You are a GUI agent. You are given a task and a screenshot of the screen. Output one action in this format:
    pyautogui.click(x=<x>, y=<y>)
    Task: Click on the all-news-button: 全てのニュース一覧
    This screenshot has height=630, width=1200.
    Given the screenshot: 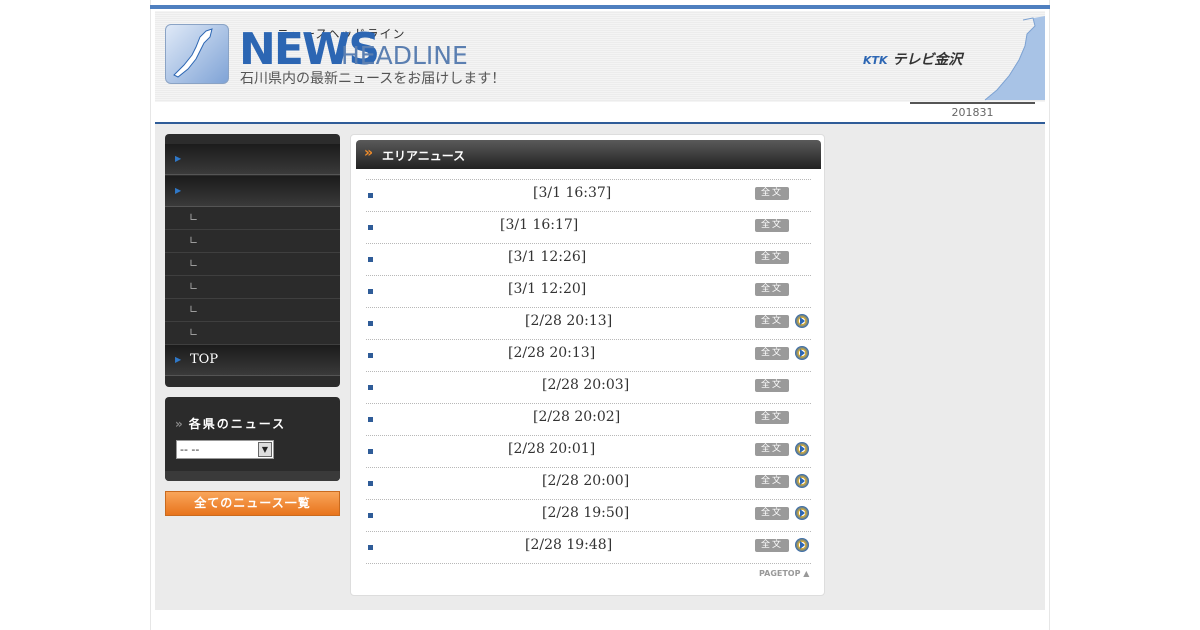 What is the action you would take?
    pyautogui.click(x=252, y=503)
    